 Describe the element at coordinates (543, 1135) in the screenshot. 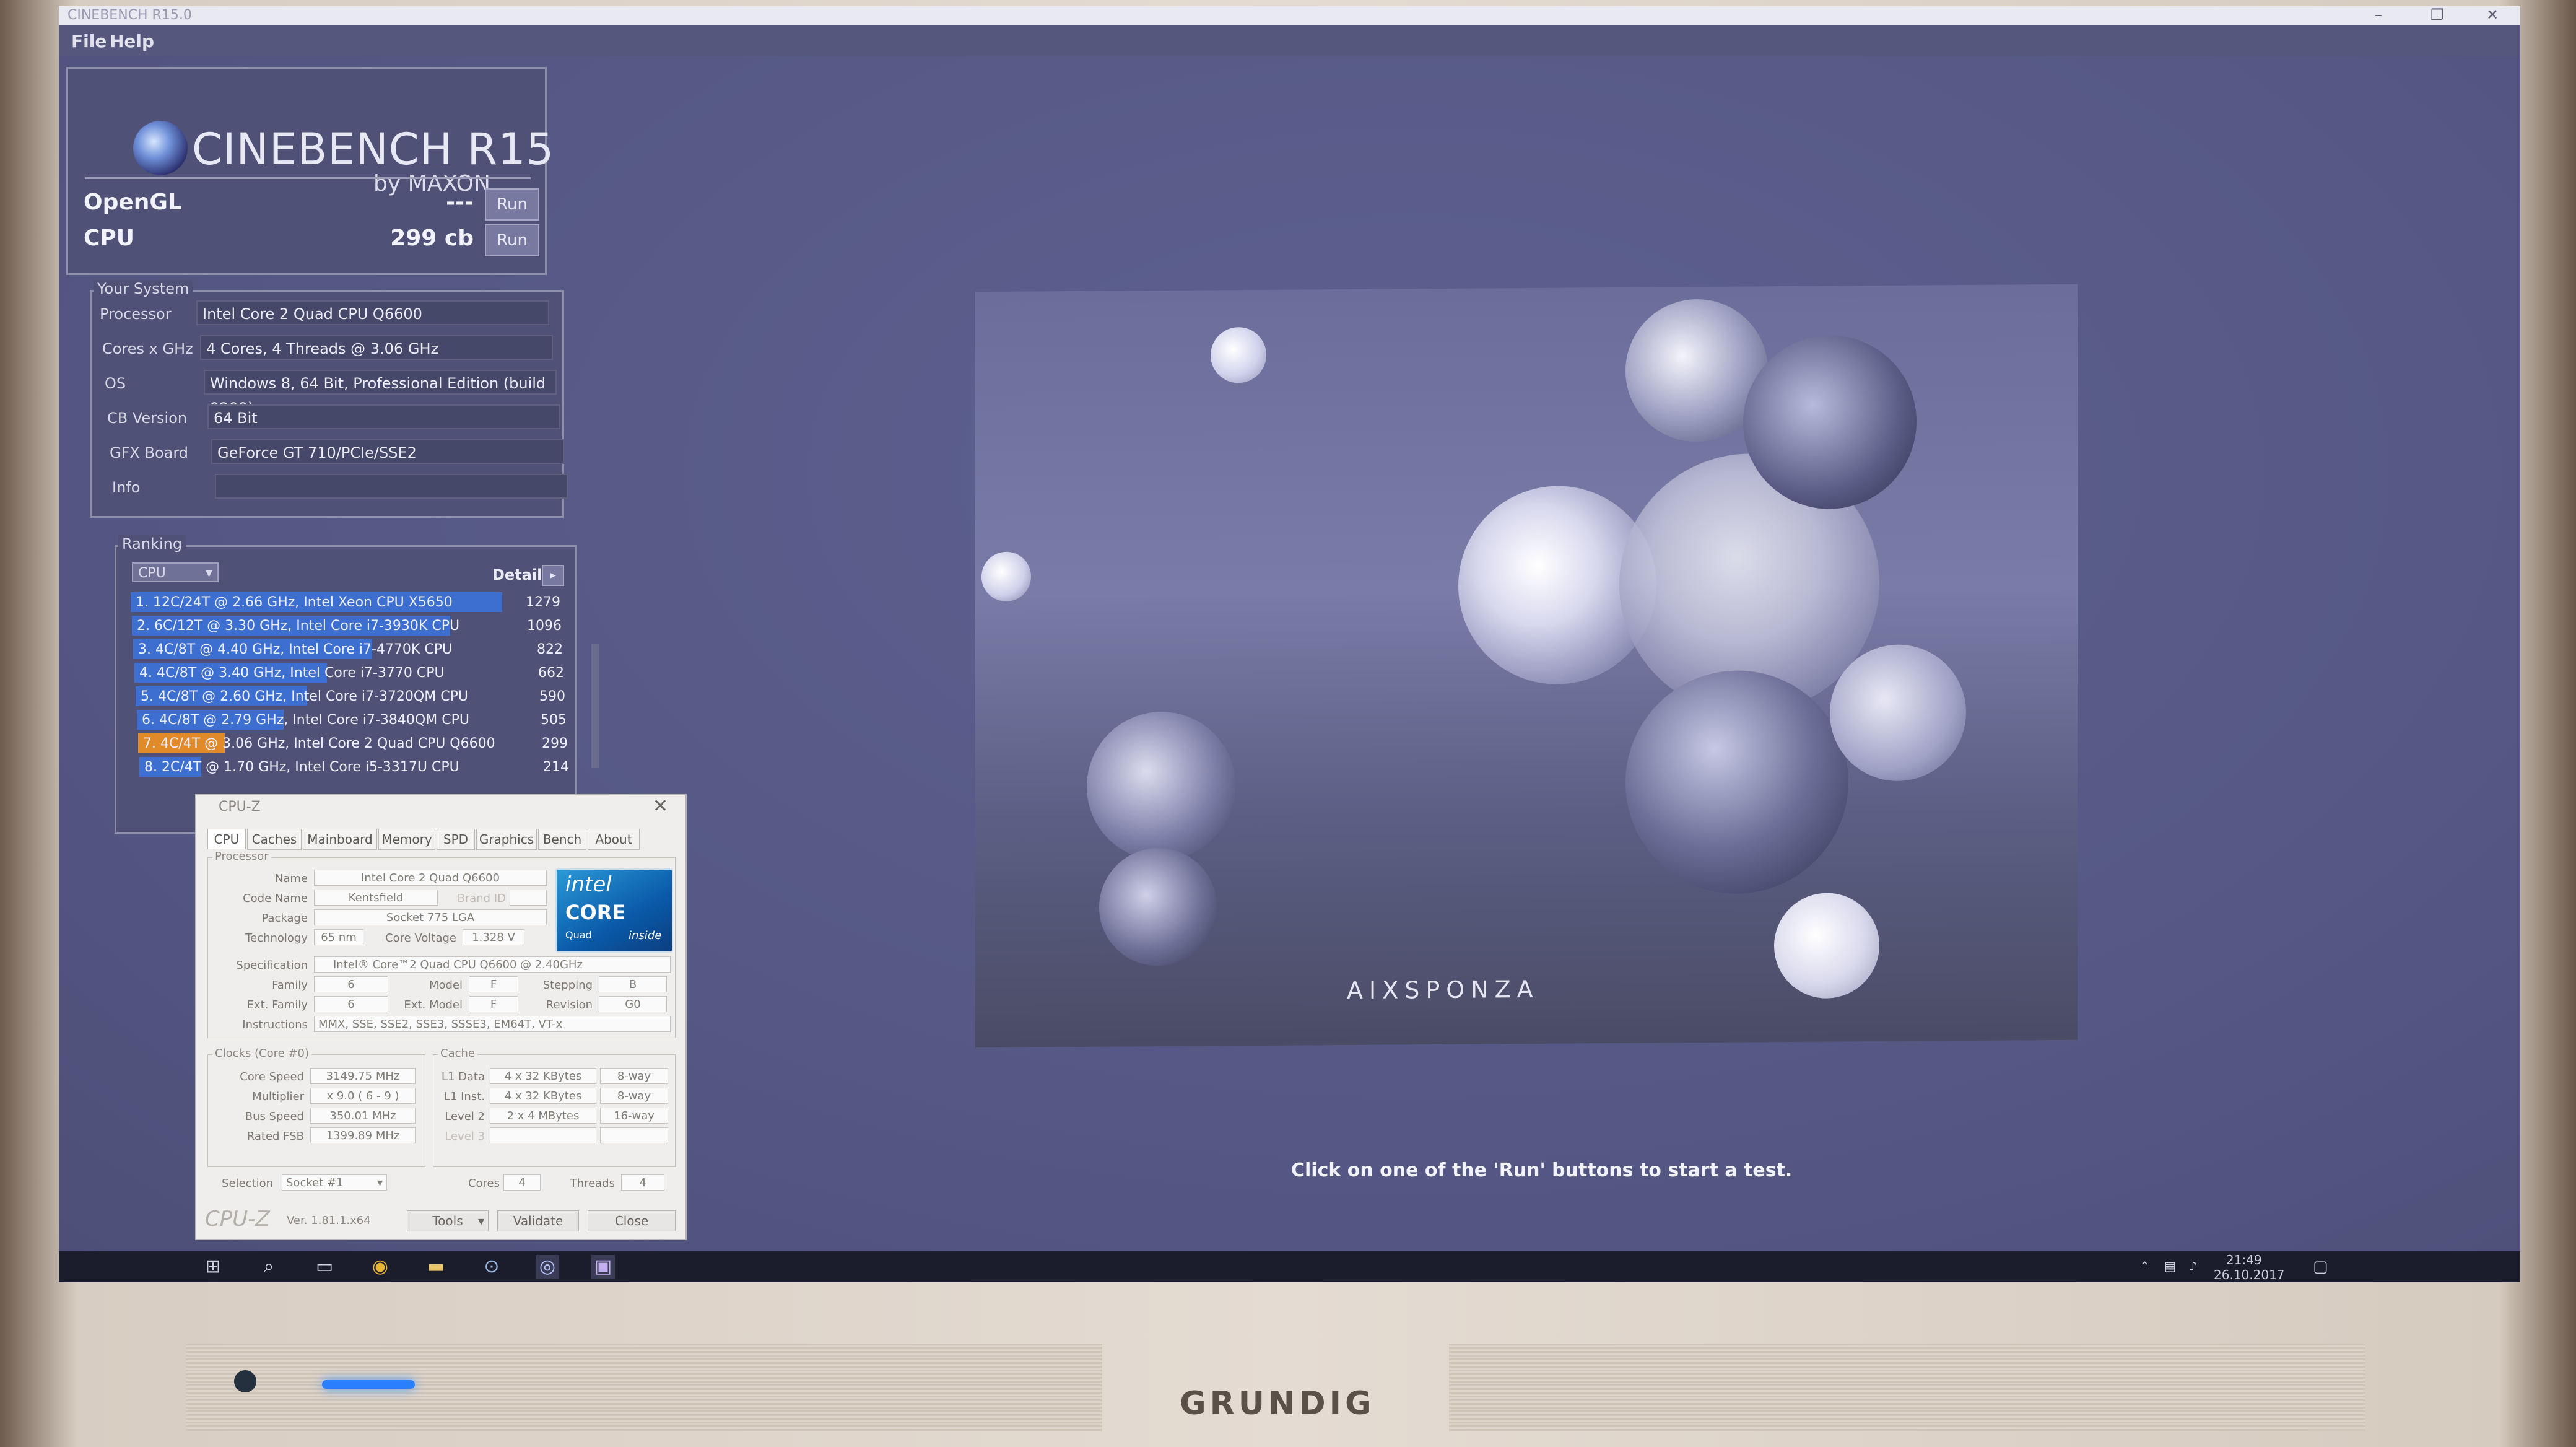

I see `level3-field` at that location.